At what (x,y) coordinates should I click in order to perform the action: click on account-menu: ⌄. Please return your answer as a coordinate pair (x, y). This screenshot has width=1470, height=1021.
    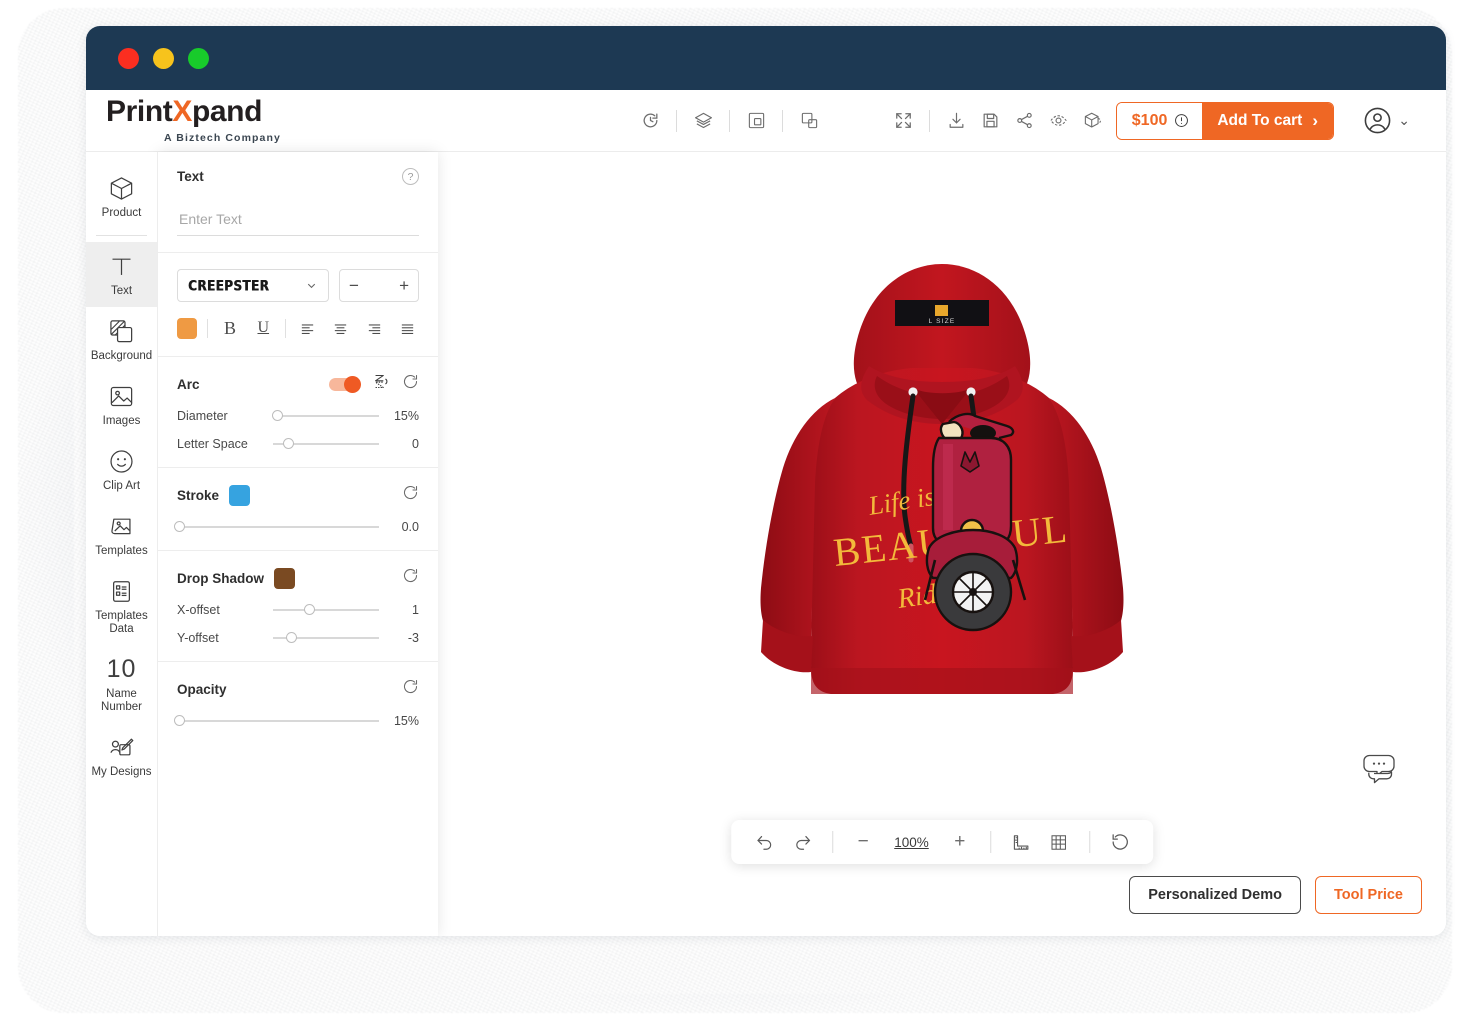
    Looking at the image, I should click on (1386, 120).